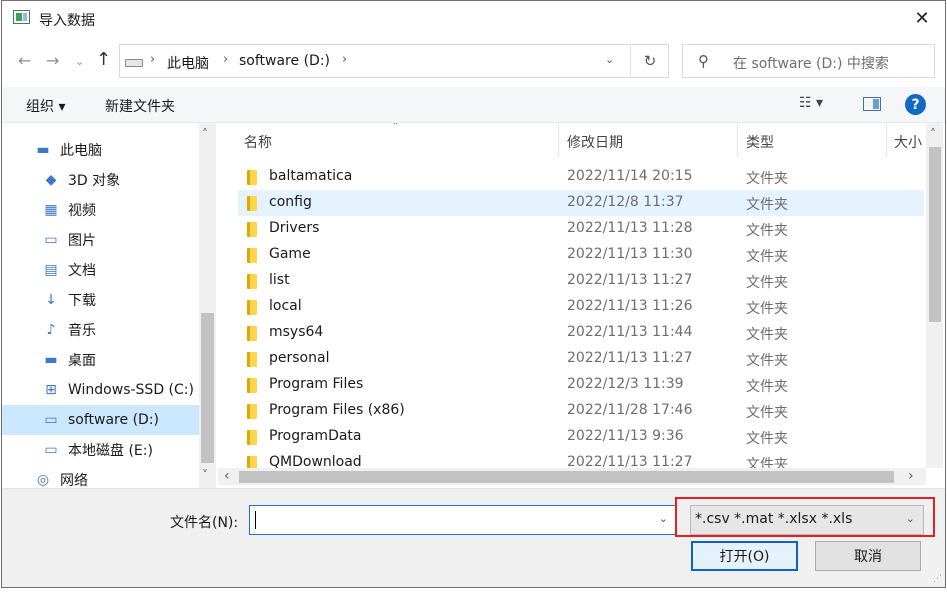 The height and width of the screenshot is (595, 947). I want to click on file-row: config 2022/12/8 11:37 文件夹, so click(581, 203).